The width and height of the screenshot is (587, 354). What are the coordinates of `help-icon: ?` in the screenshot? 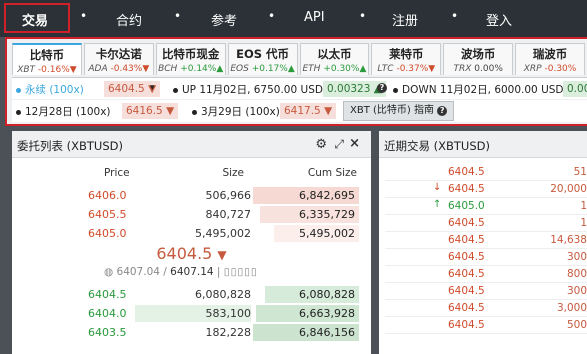 It's located at (382, 88).